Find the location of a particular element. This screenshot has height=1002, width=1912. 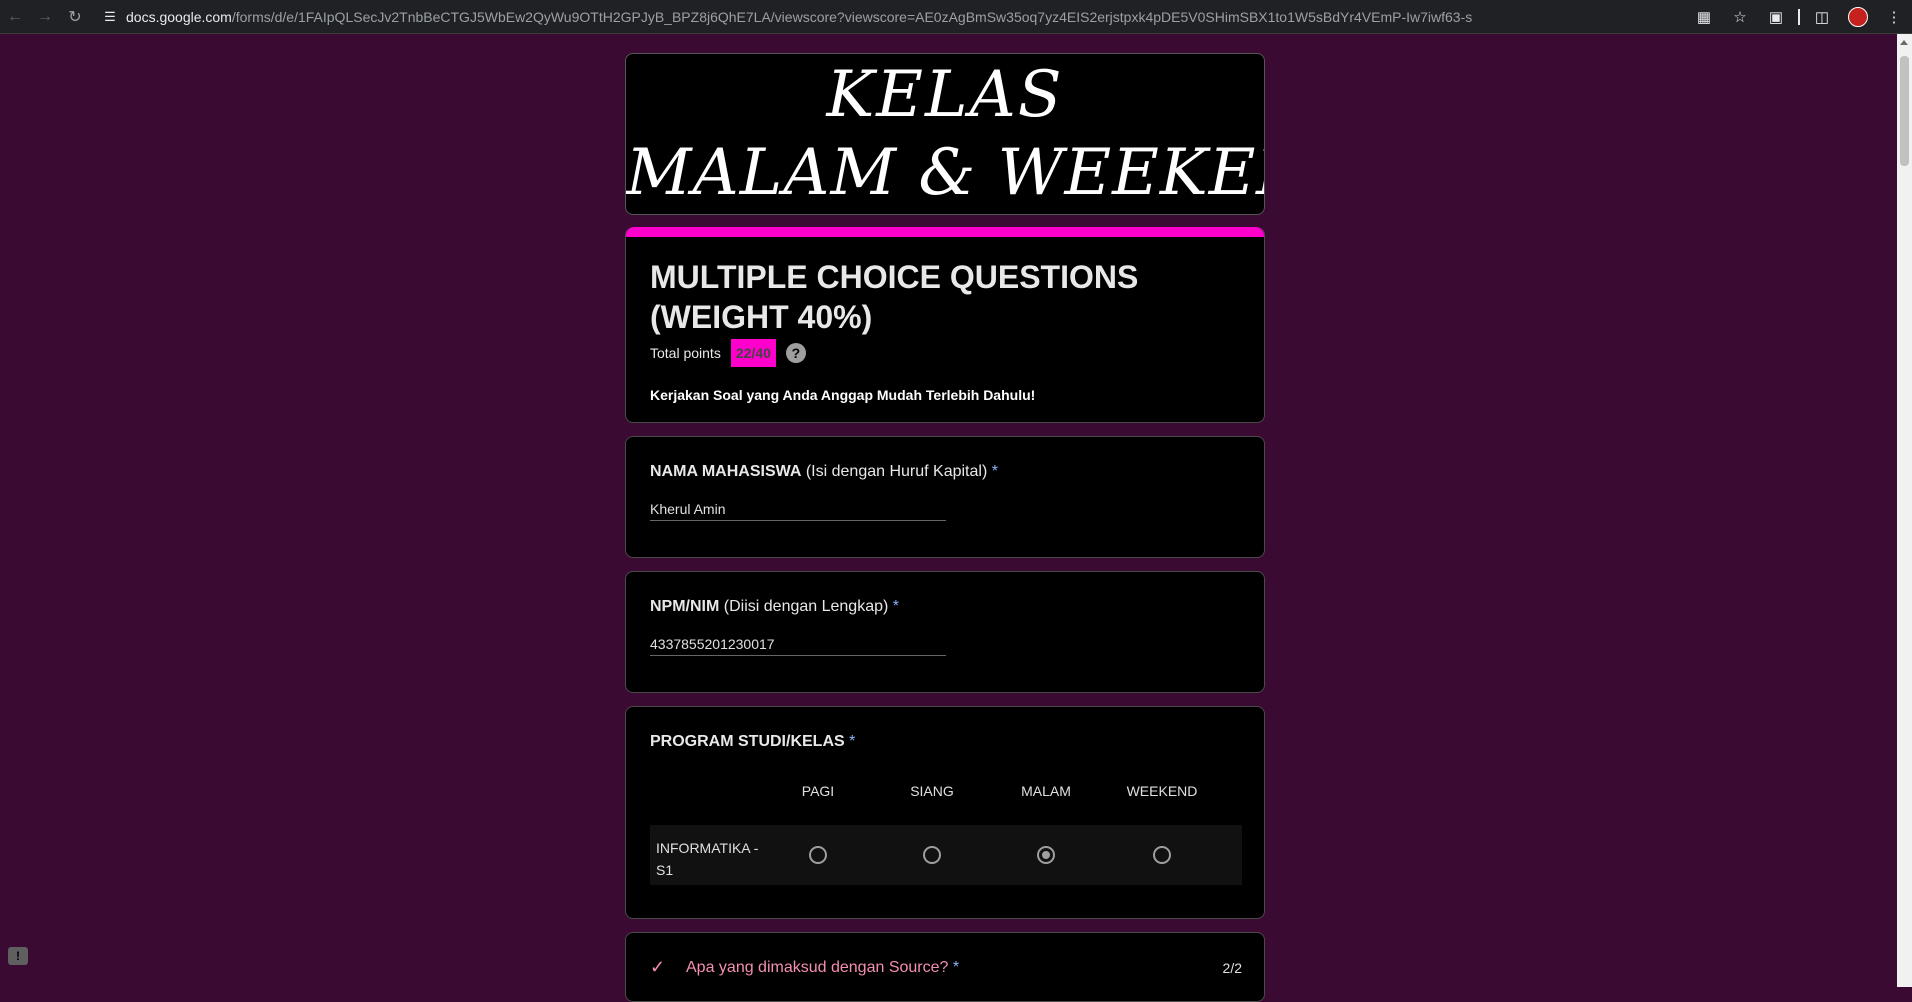

grid-column-weekend: WEEKEND is located at coordinates (1162, 791).